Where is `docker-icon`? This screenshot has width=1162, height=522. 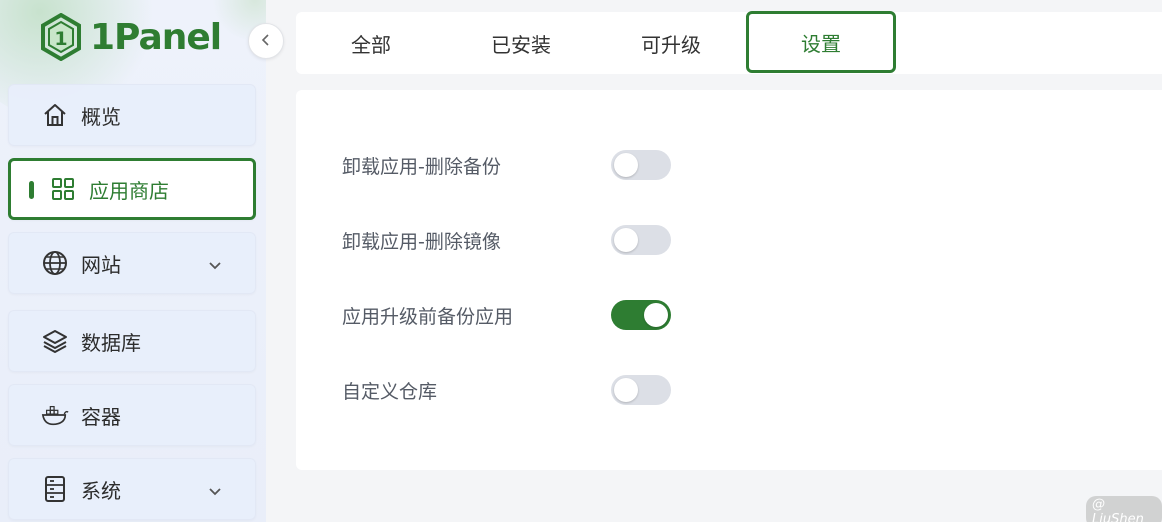 docker-icon is located at coordinates (55, 415).